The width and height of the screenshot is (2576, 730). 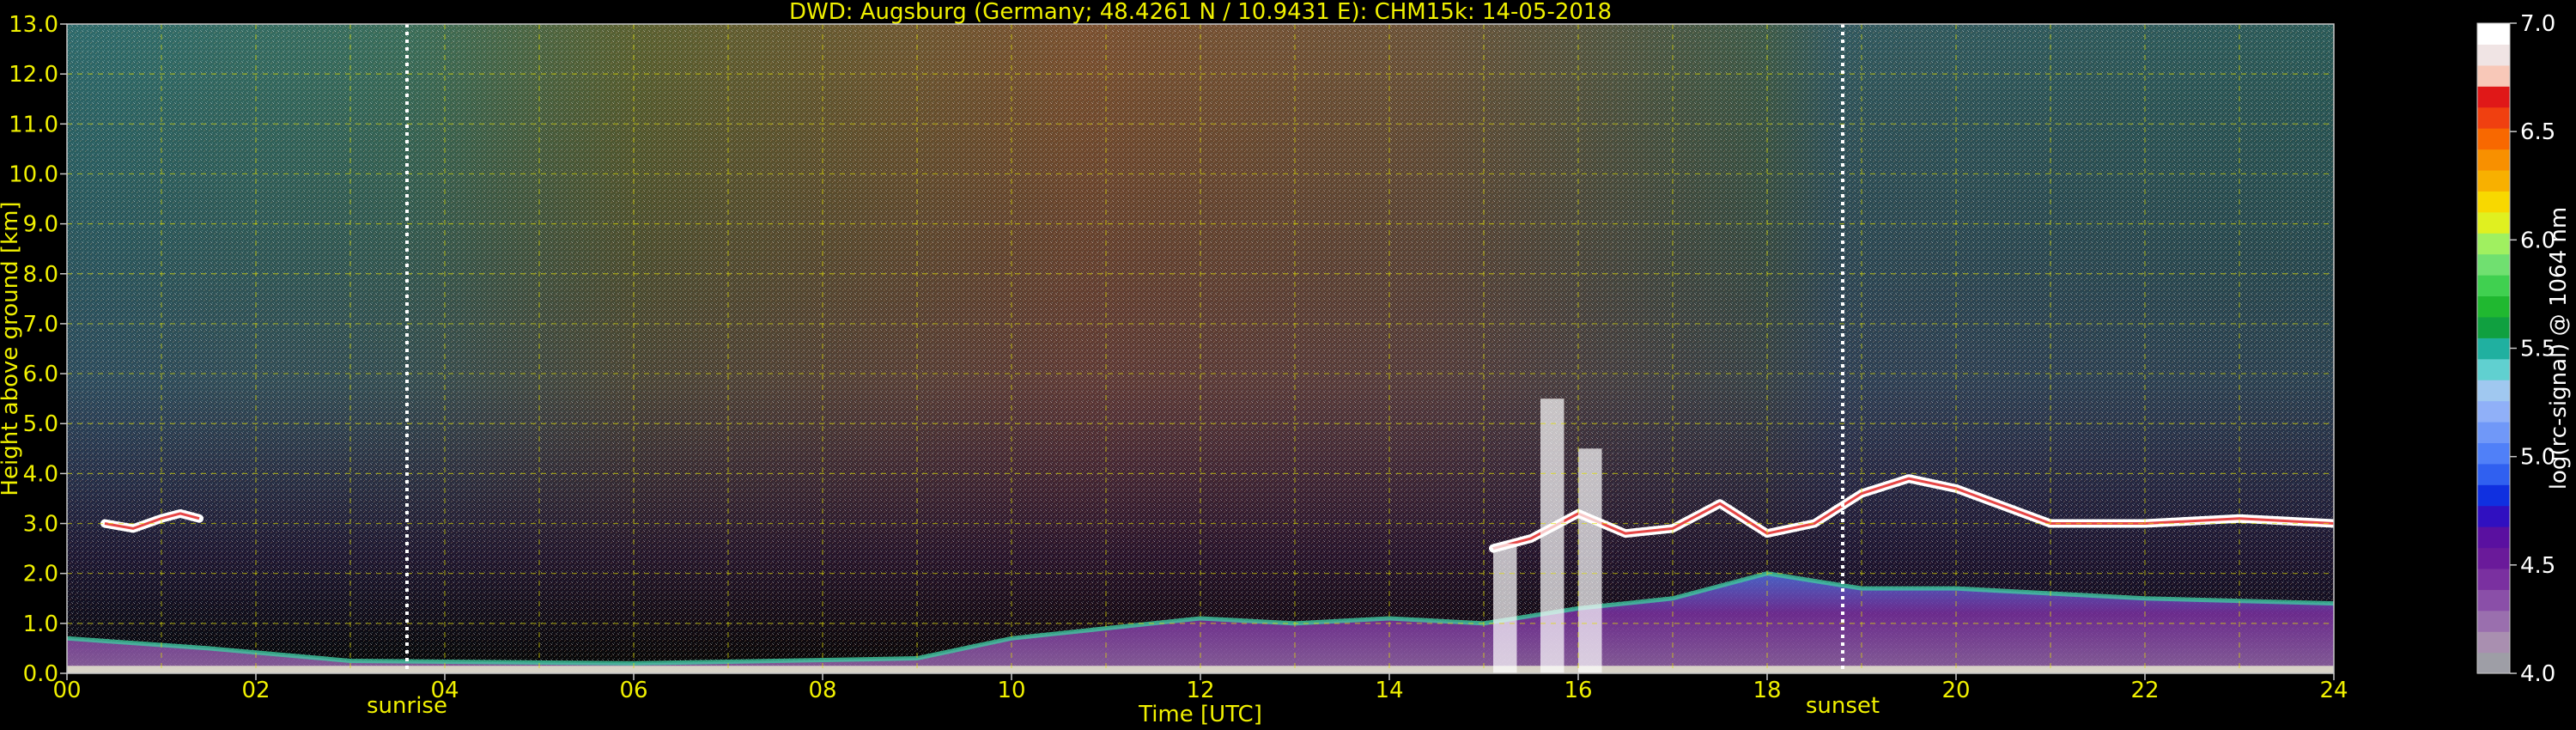 I want to click on y-tick-label: 9.0, so click(x=40, y=225).